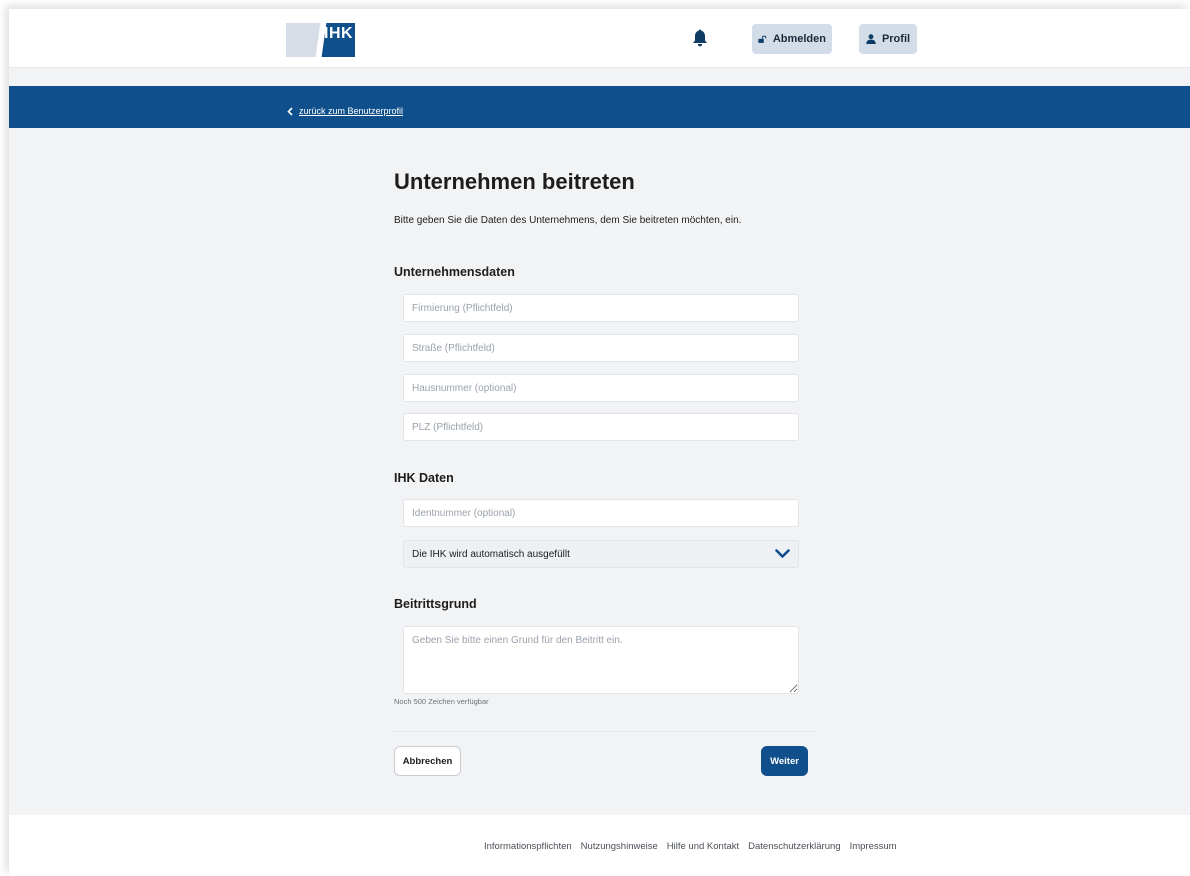 This screenshot has height=876, width=1190. I want to click on footer-link-information-duties: Informationspflichten, so click(528, 846).